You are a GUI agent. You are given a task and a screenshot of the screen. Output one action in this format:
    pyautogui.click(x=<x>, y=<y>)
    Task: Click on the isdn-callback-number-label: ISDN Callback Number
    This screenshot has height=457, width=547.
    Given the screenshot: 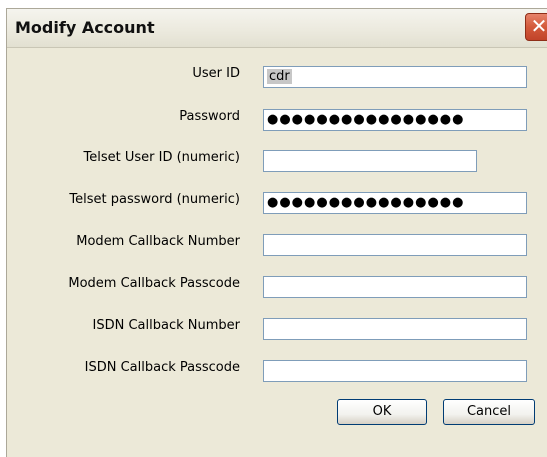 What is the action you would take?
    pyautogui.click(x=166, y=325)
    